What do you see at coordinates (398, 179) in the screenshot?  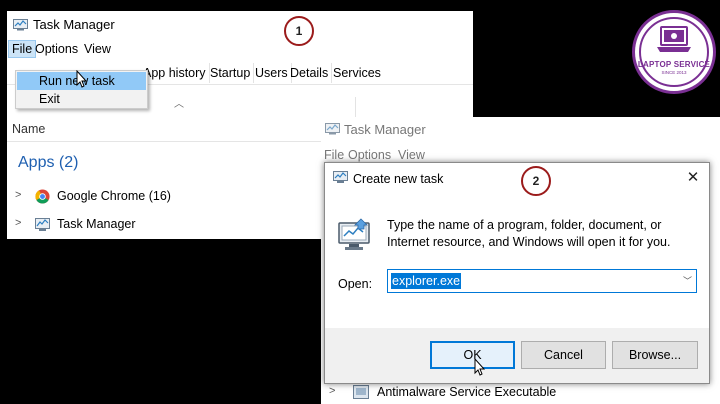 I see `dialog-title: Create new task` at bounding box center [398, 179].